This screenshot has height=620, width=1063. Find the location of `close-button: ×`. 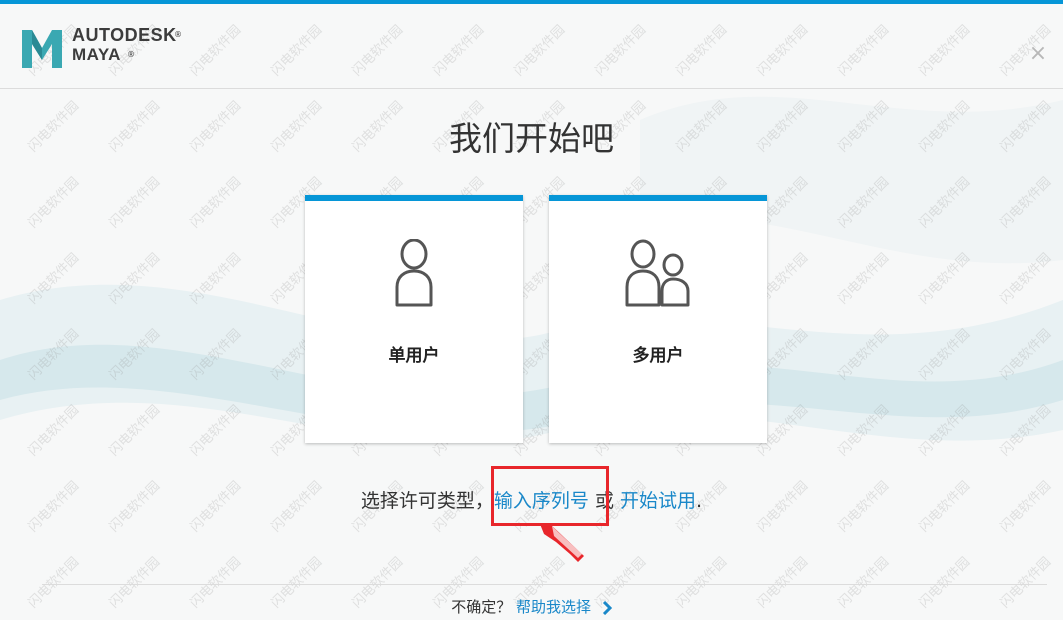

close-button: × is located at coordinates (1038, 53).